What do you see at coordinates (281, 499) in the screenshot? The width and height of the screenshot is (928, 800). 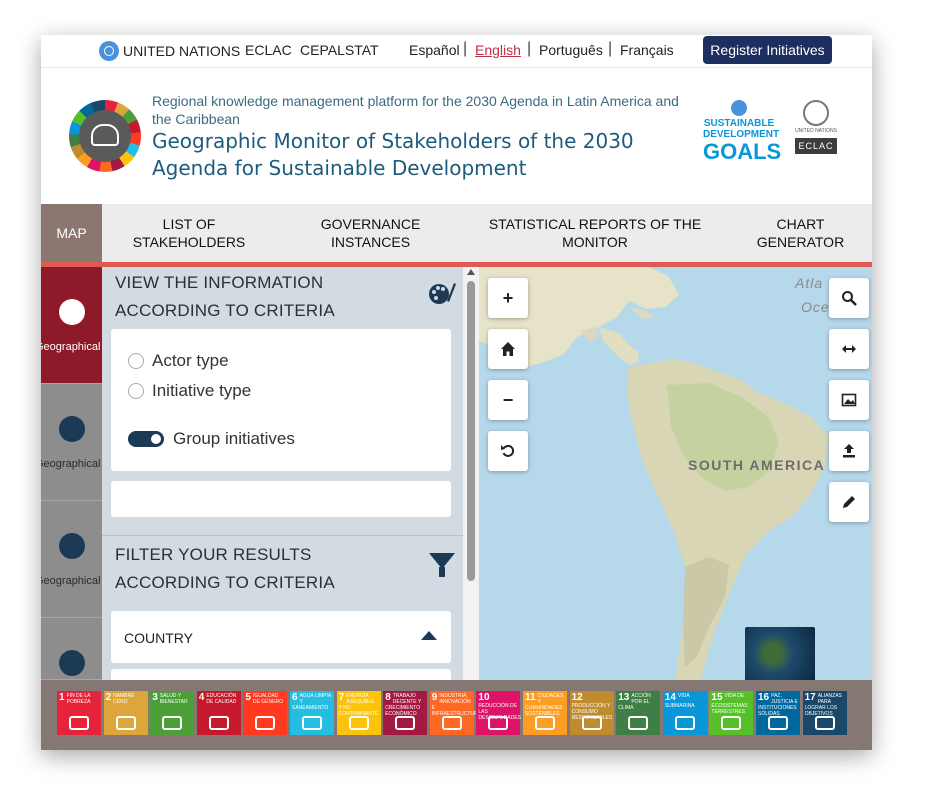 I see `empty-criteria-card` at bounding box center [281, 499].